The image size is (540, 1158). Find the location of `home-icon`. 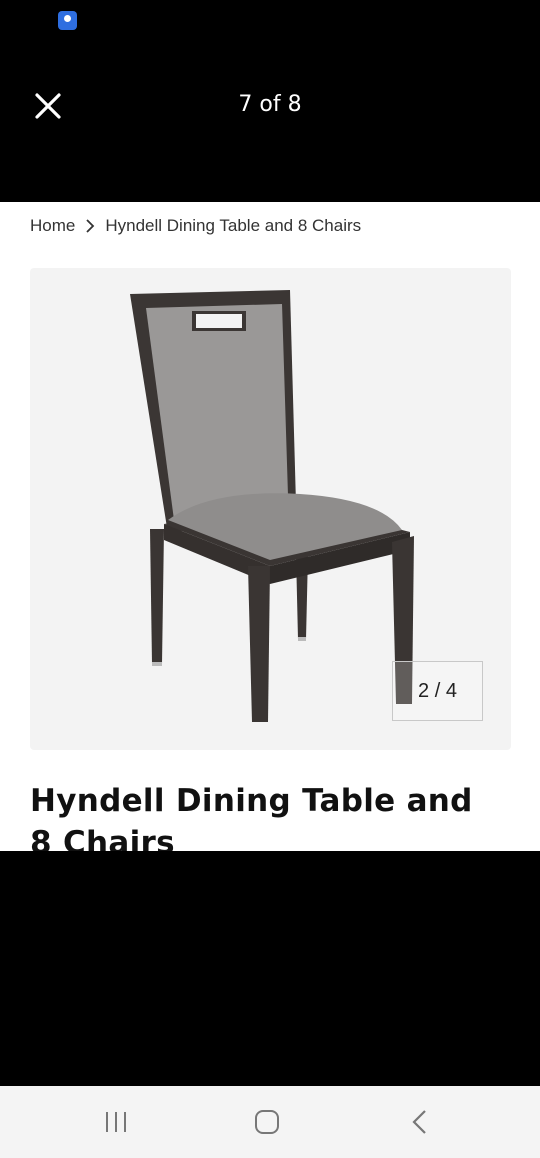

home-icon is located at coordinates (267, 1122).